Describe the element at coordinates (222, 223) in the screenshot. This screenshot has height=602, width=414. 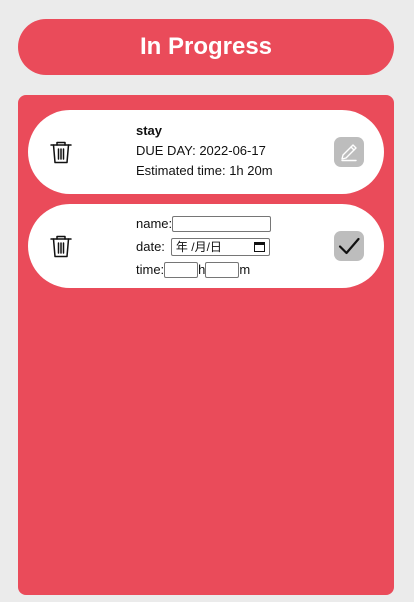
I see `name-input` at that location.